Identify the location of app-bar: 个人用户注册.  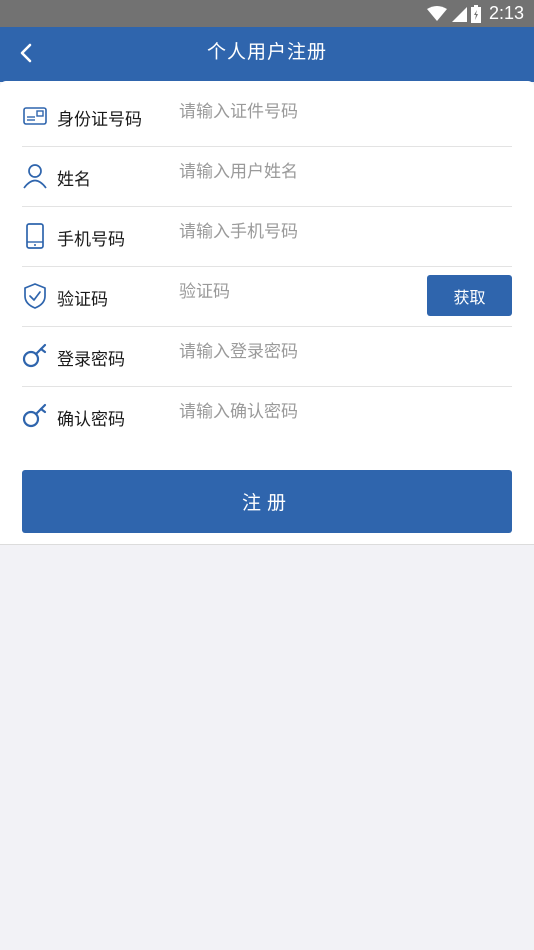
(267, 54).